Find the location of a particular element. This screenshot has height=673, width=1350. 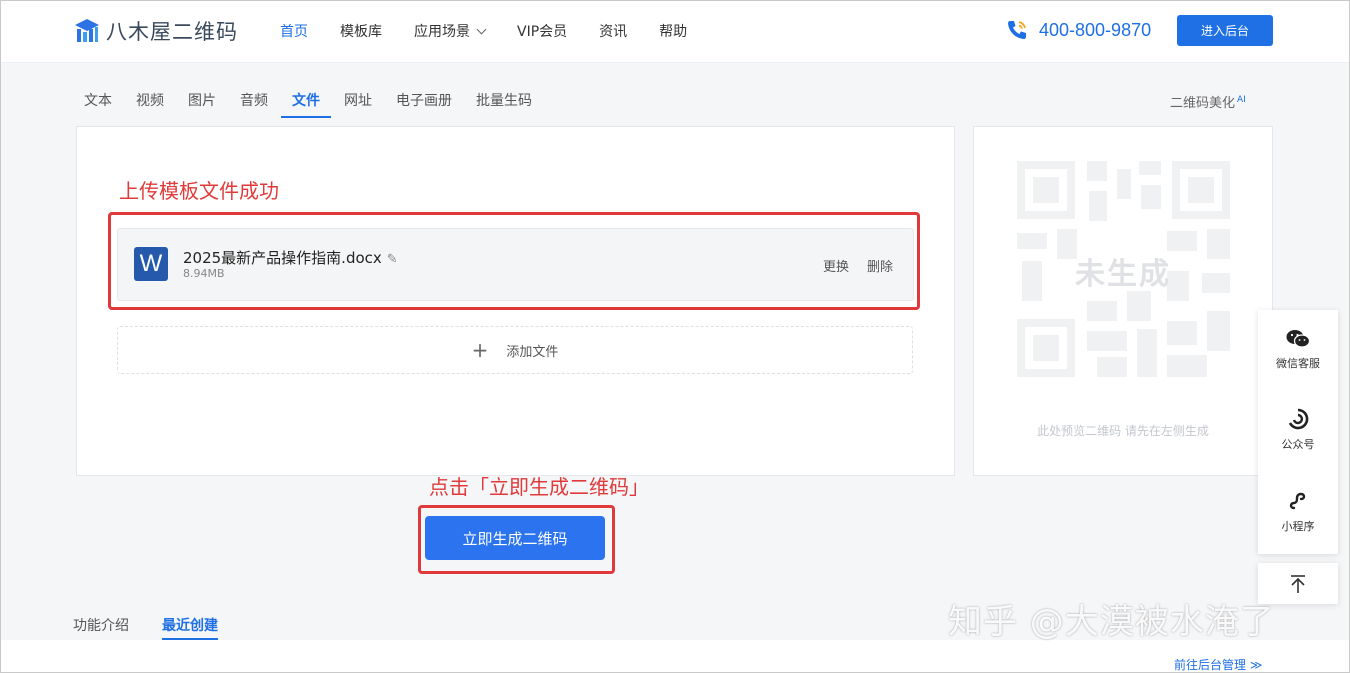

phone-contact: 400-800-9870 is located at coordinates (1078, 30).